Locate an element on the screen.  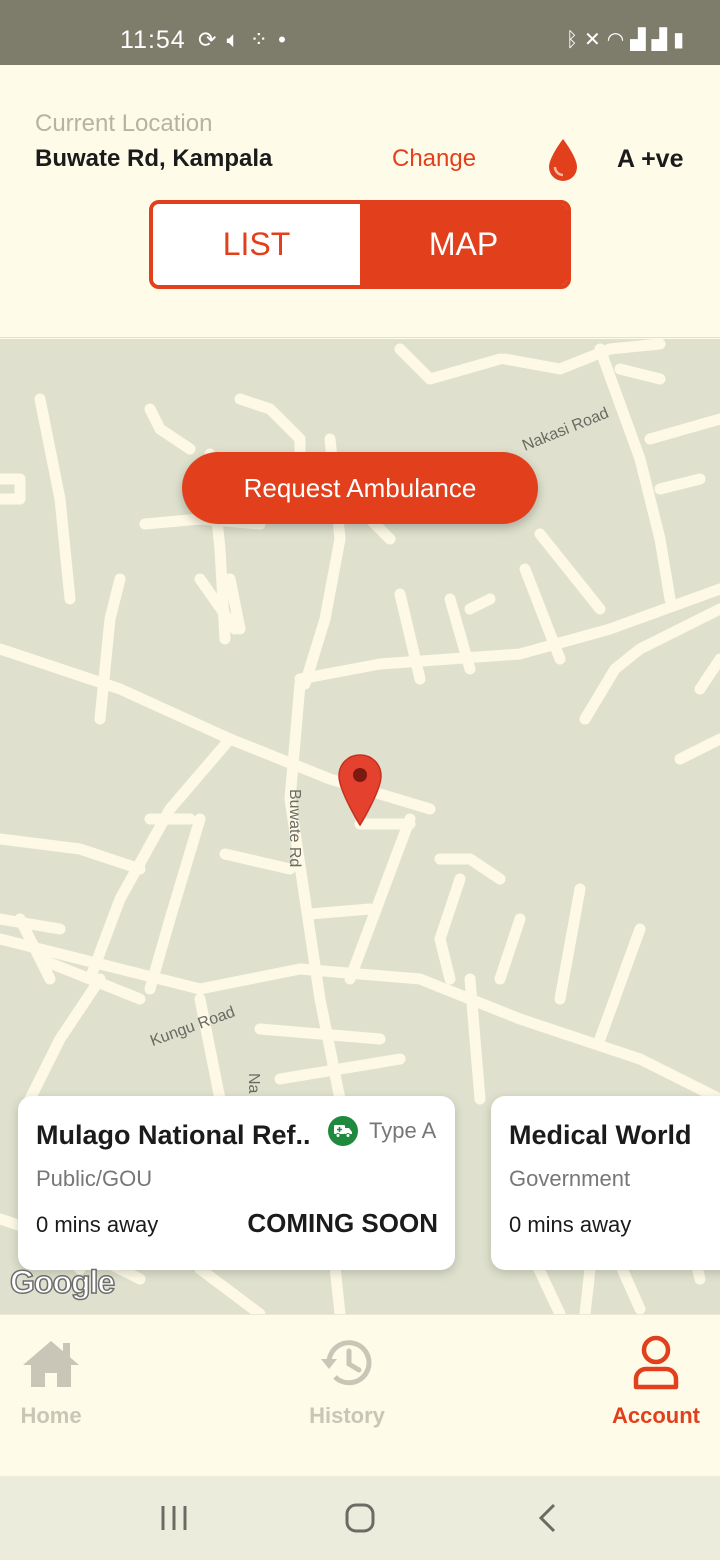
list-view-tab: LIST is located at coordinates (256, 244).